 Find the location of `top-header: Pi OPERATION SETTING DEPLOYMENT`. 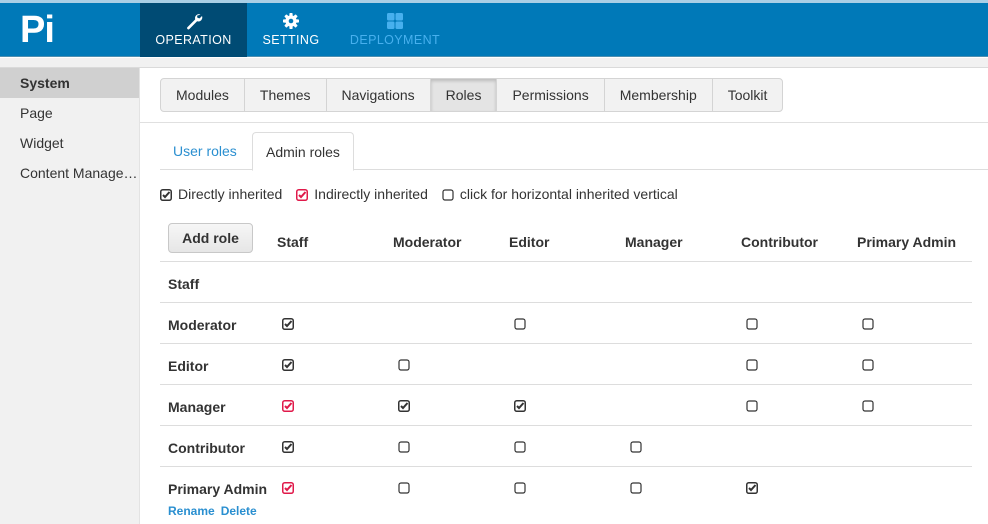

top-header: Pi OPERATION SETTING DEPLOYMENT is located at coordinates (494, 30).